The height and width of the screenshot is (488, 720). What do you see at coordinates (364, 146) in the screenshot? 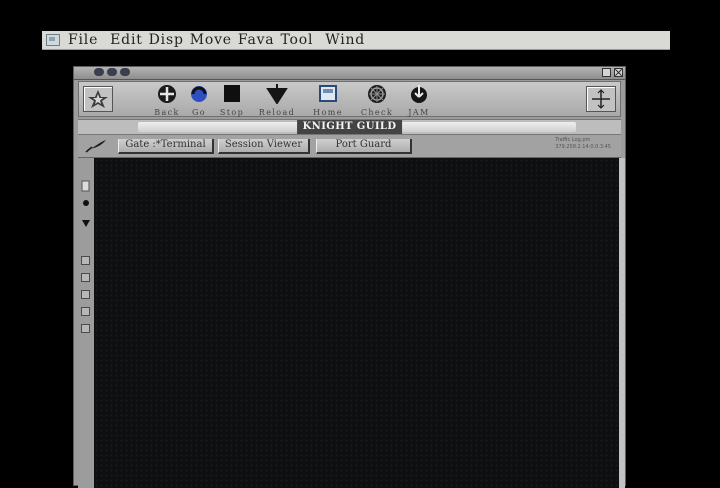
I see `tab-port-guard: Port Guard` at bounding box center [364, 146].